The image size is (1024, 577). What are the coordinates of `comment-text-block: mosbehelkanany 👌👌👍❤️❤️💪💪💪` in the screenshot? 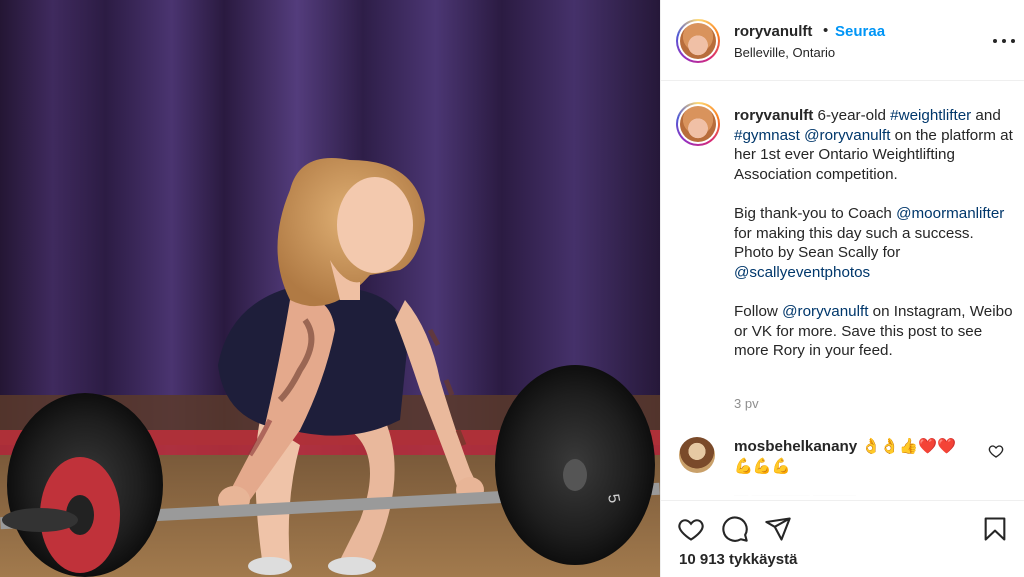 It's located at (854, 457).